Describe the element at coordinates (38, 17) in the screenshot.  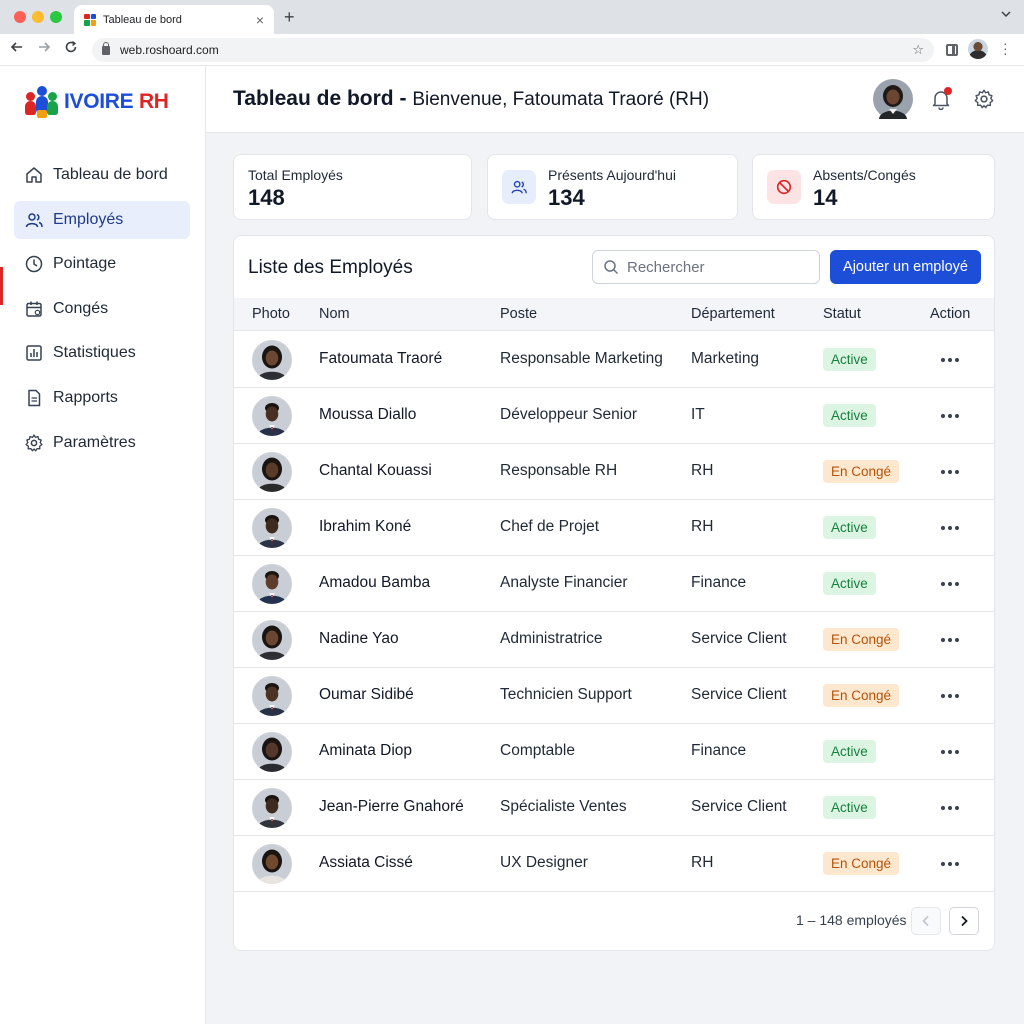
I see `minimize-window-button` at that location.